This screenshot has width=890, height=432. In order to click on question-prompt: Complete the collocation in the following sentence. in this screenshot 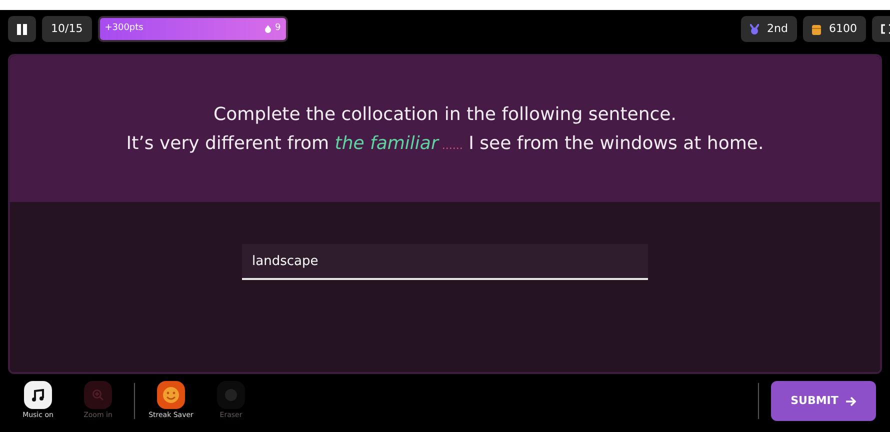, I will do `click(445, 115)`.